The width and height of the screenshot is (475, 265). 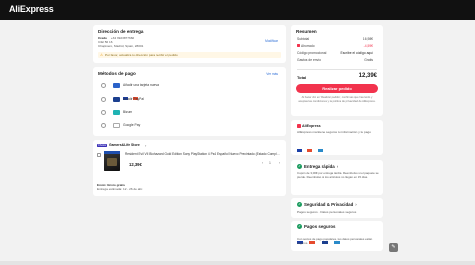 What do you see at coordinates (302, 77) in the screenshot?
I see `total-label: Total` at bounding box center [302, 77].